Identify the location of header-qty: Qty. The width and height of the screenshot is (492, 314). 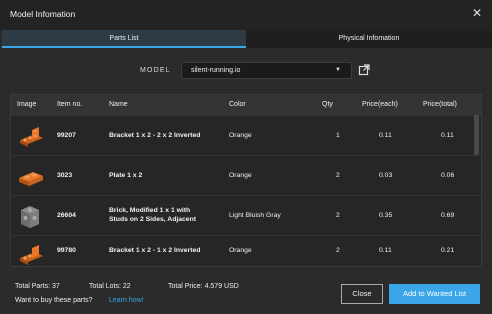
(327, 104).